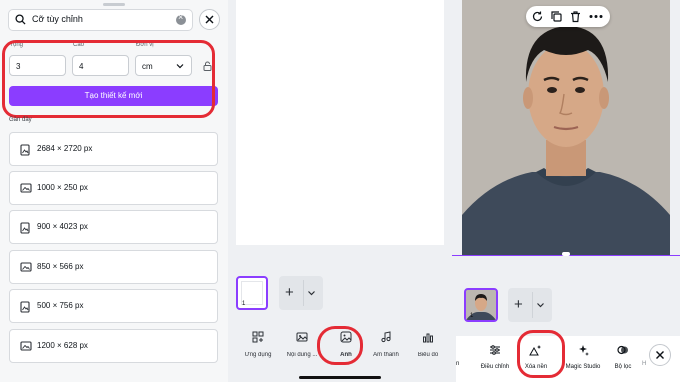  What do you see at coordinates (62, 187) in the screenshot?
I see `recent-size-label: 1000 × 250 px` at bounding box center [62, 187].